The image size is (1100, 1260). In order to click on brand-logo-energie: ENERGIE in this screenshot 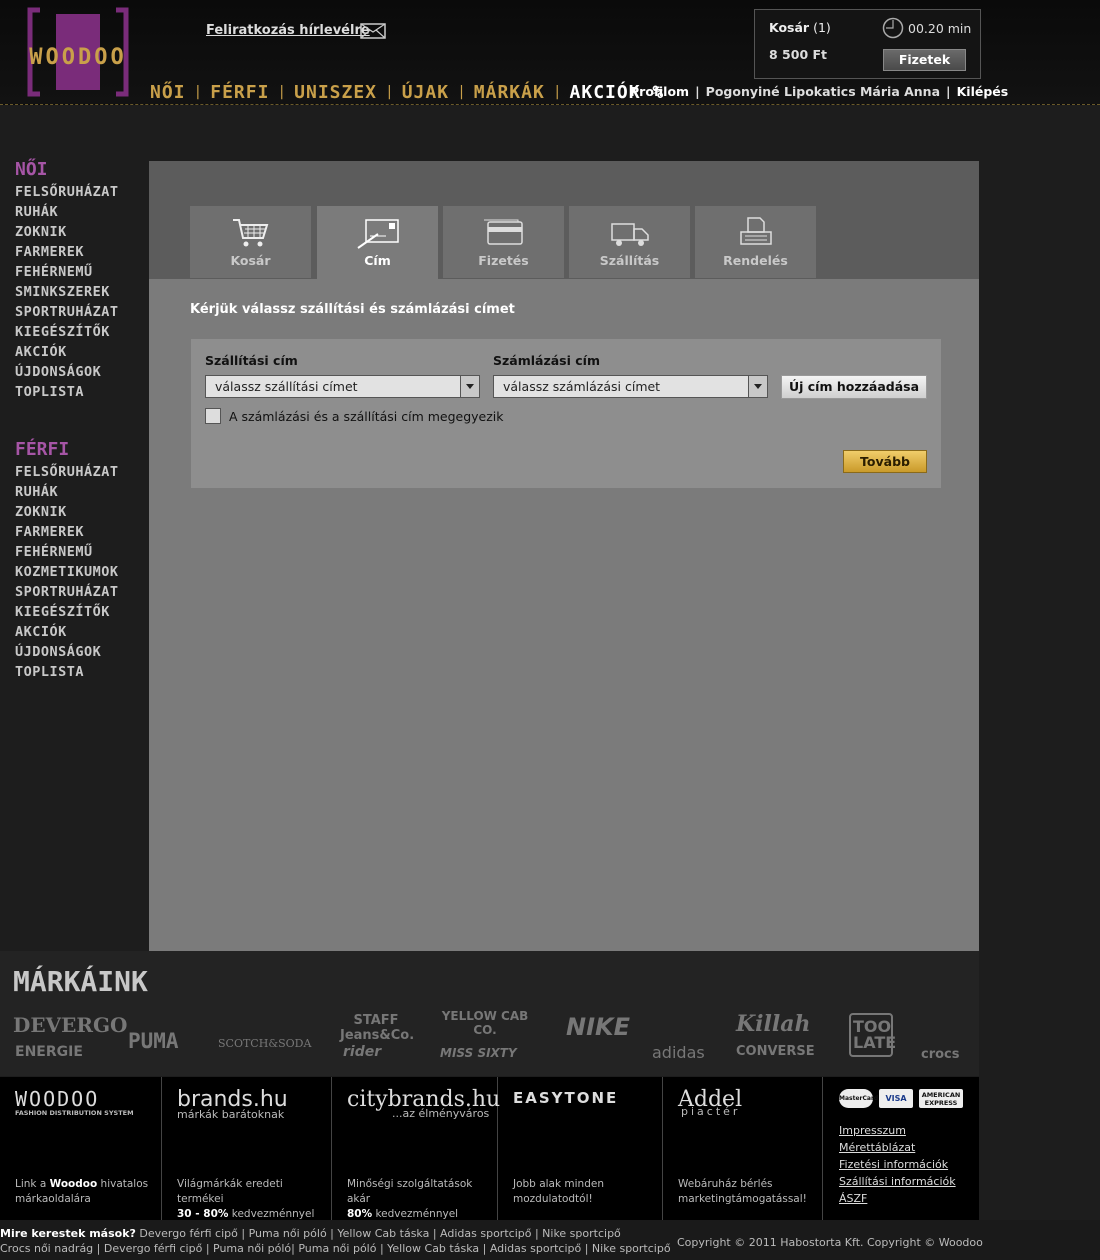, I will do `click(49, 1052)`.